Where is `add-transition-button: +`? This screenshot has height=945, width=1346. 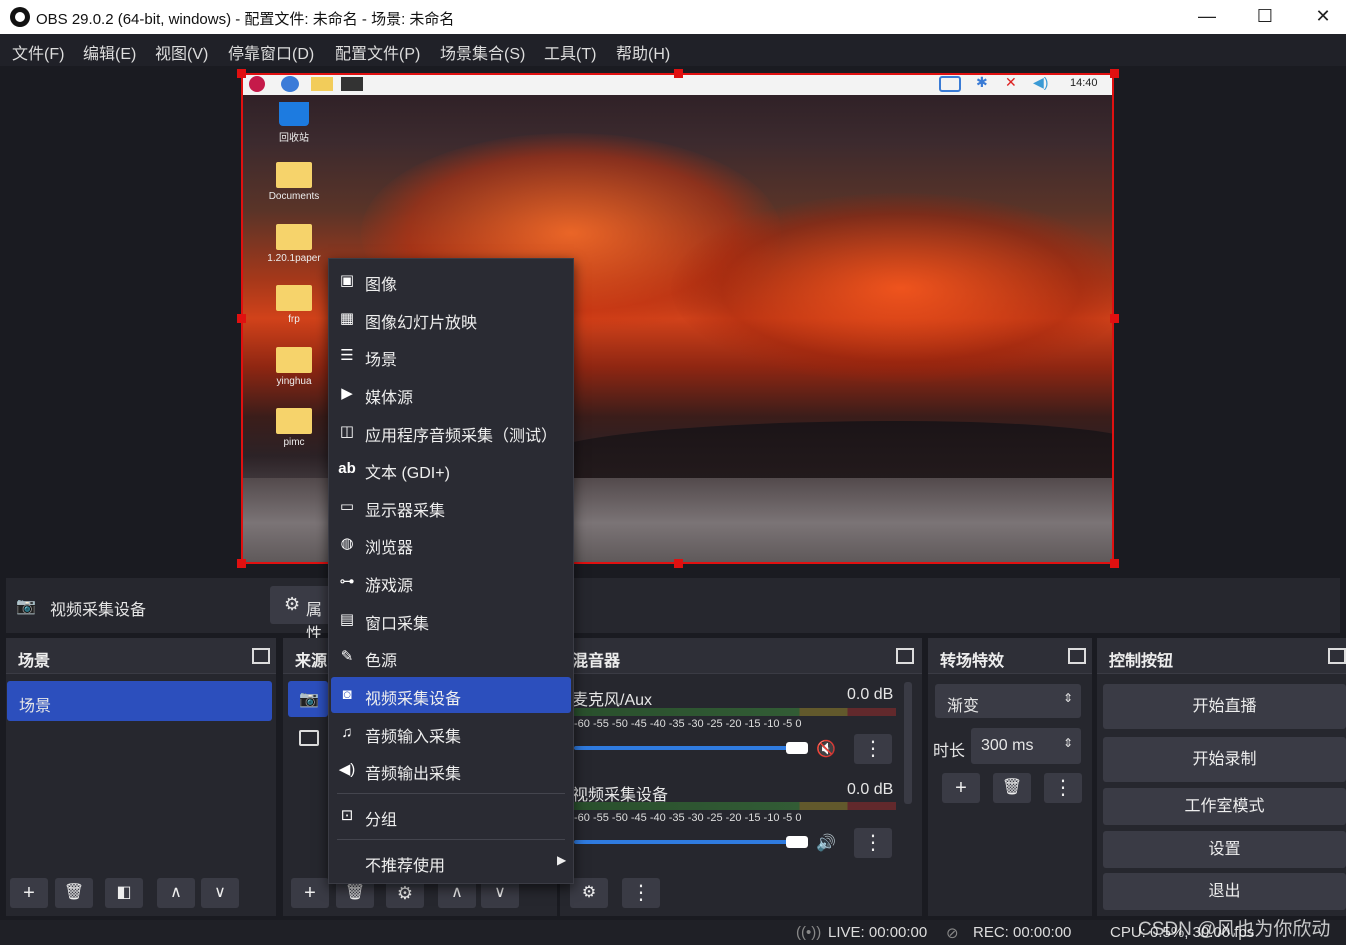
add-transition-button: + is located at coordinates (961, 788).